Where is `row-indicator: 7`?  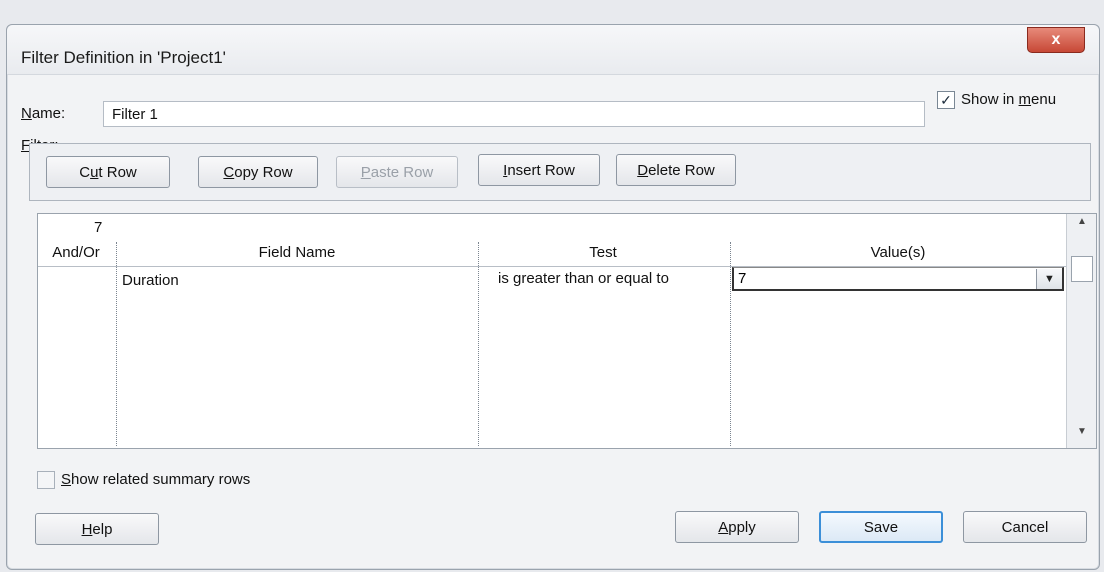
row-indicator: 7 is located at coordinates (98, 227).